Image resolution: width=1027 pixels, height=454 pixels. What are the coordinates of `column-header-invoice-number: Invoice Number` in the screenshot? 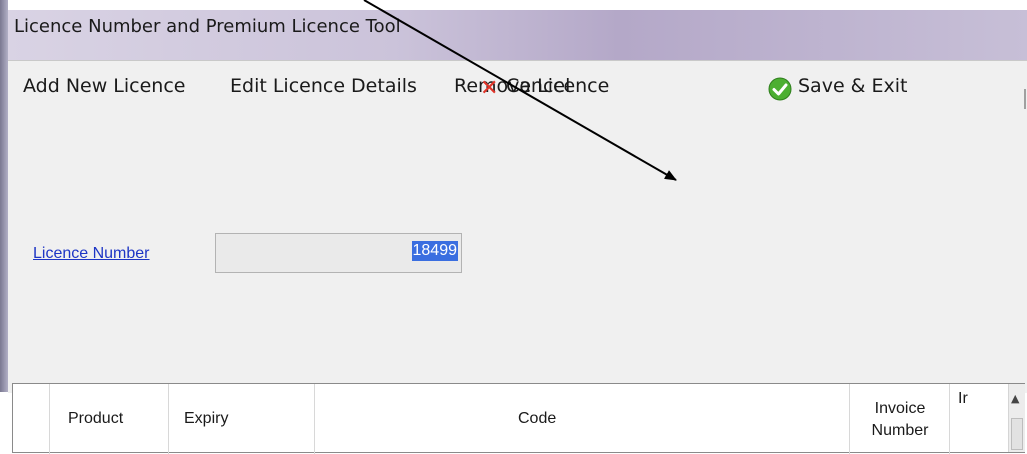 It's located at (900, 419).